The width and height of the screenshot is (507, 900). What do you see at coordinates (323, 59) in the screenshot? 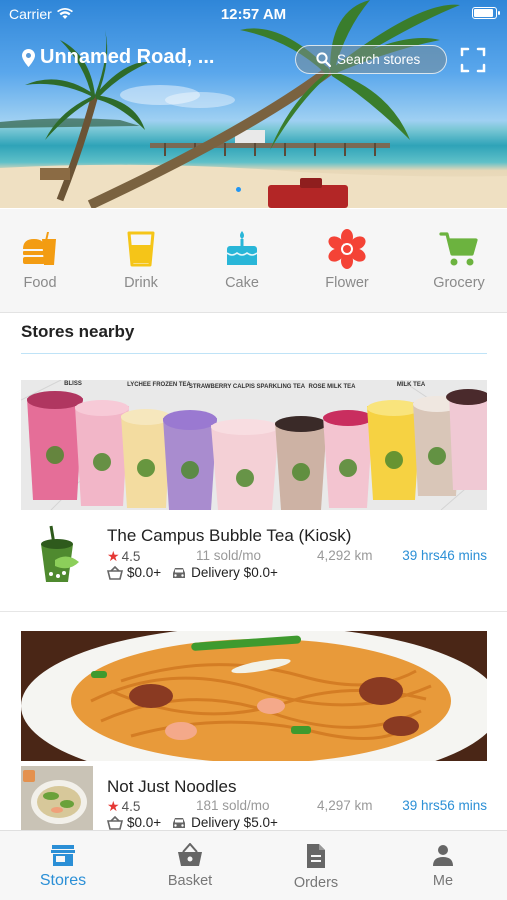
I see `search-icon` at bounding box center [323, 59].